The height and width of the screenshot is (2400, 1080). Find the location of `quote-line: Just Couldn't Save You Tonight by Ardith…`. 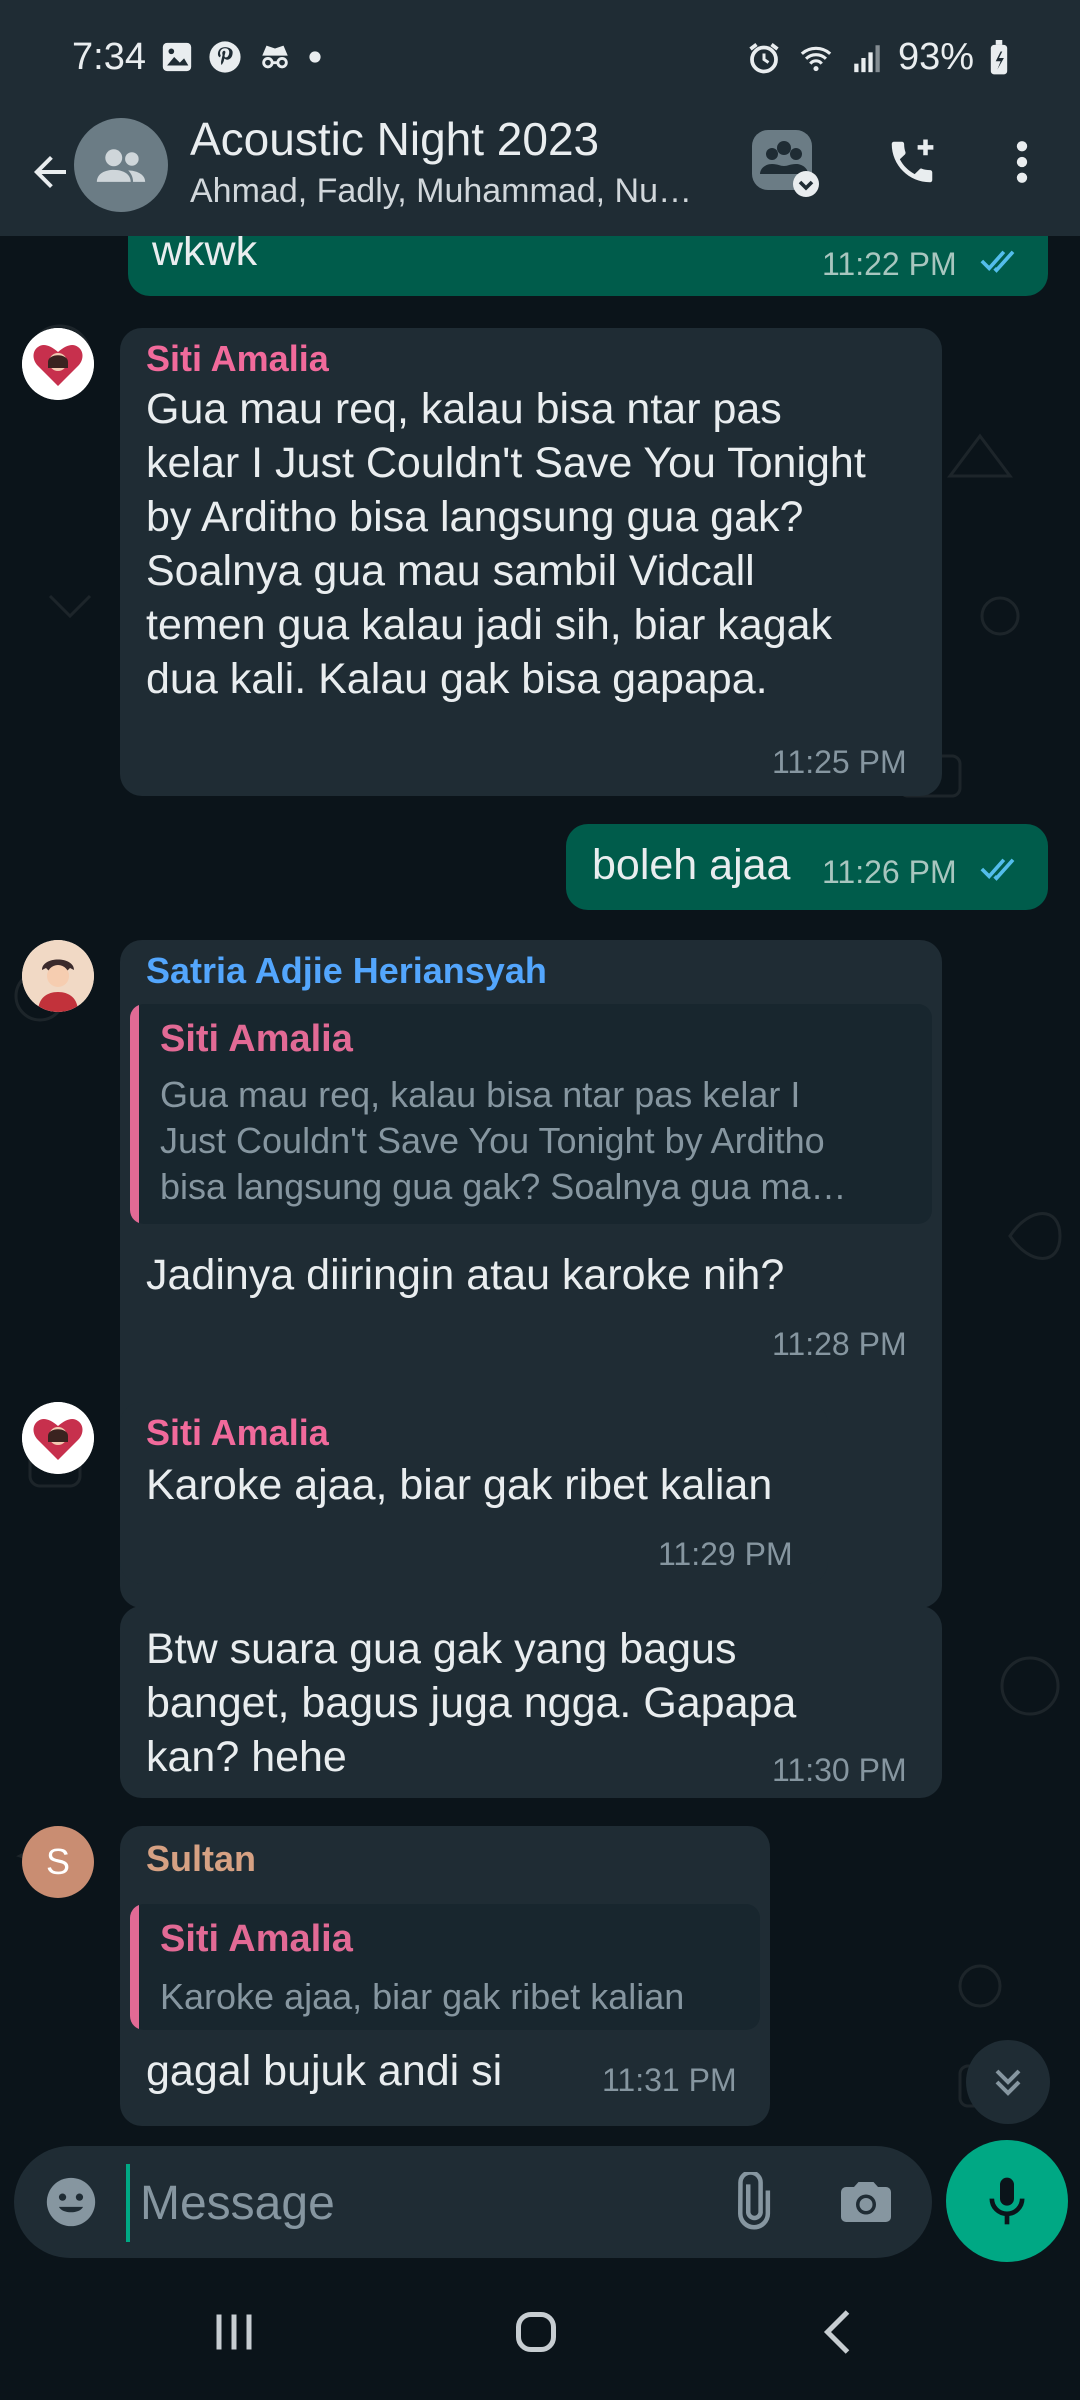

quote-line: Just Couldn't Save You Tonight by Ardith… is located at coordinates (492, 1140).